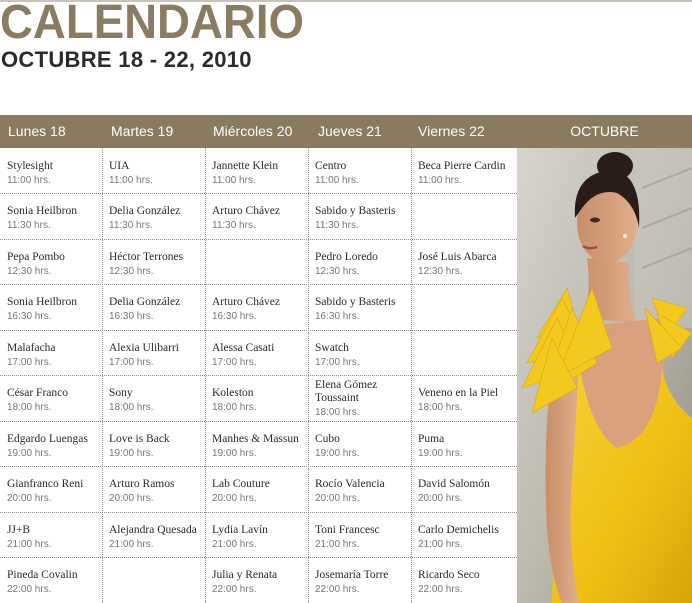 The width and height of the screenshot is (692, 603). What do you see at coordinates (31, 348) in the screenshot?
I see `event-name: Malafacha` at bounding box center [31, 348].